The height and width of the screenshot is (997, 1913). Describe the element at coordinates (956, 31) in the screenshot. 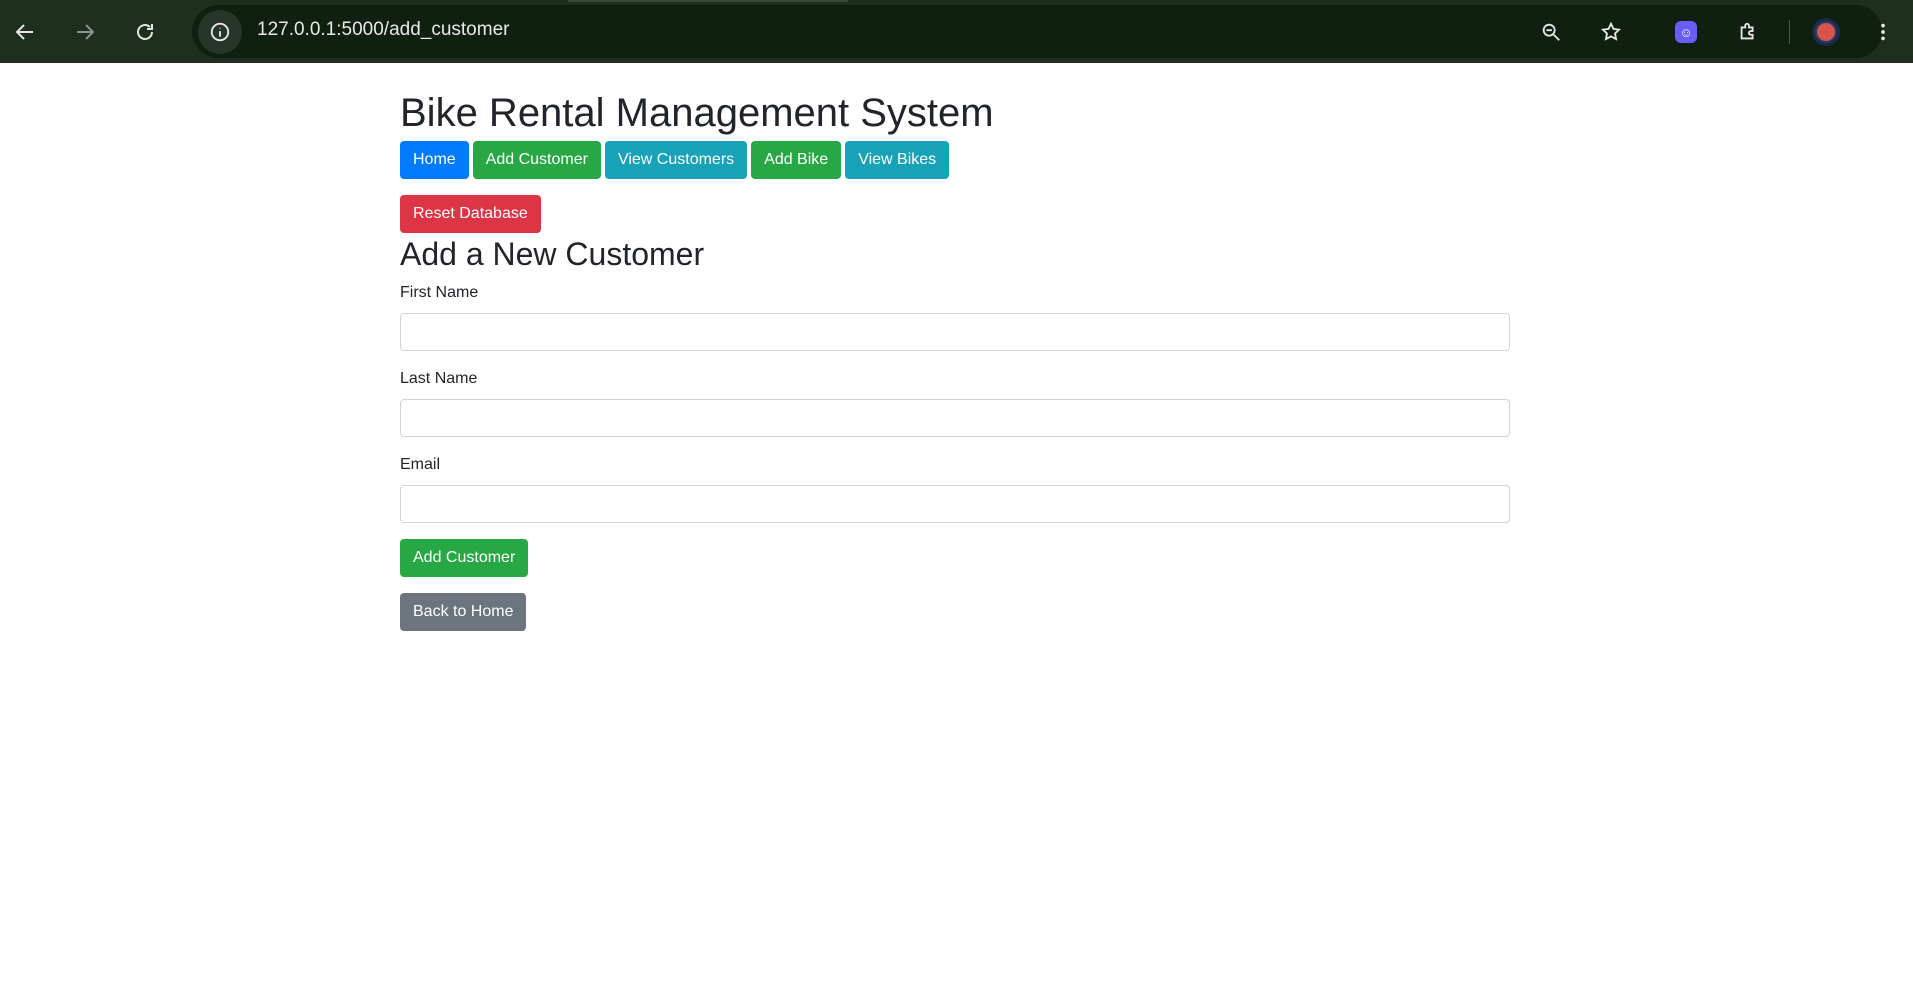

I see `browser-toolbar: 127.0.0.1:5000/add_customer ☺` at that location.